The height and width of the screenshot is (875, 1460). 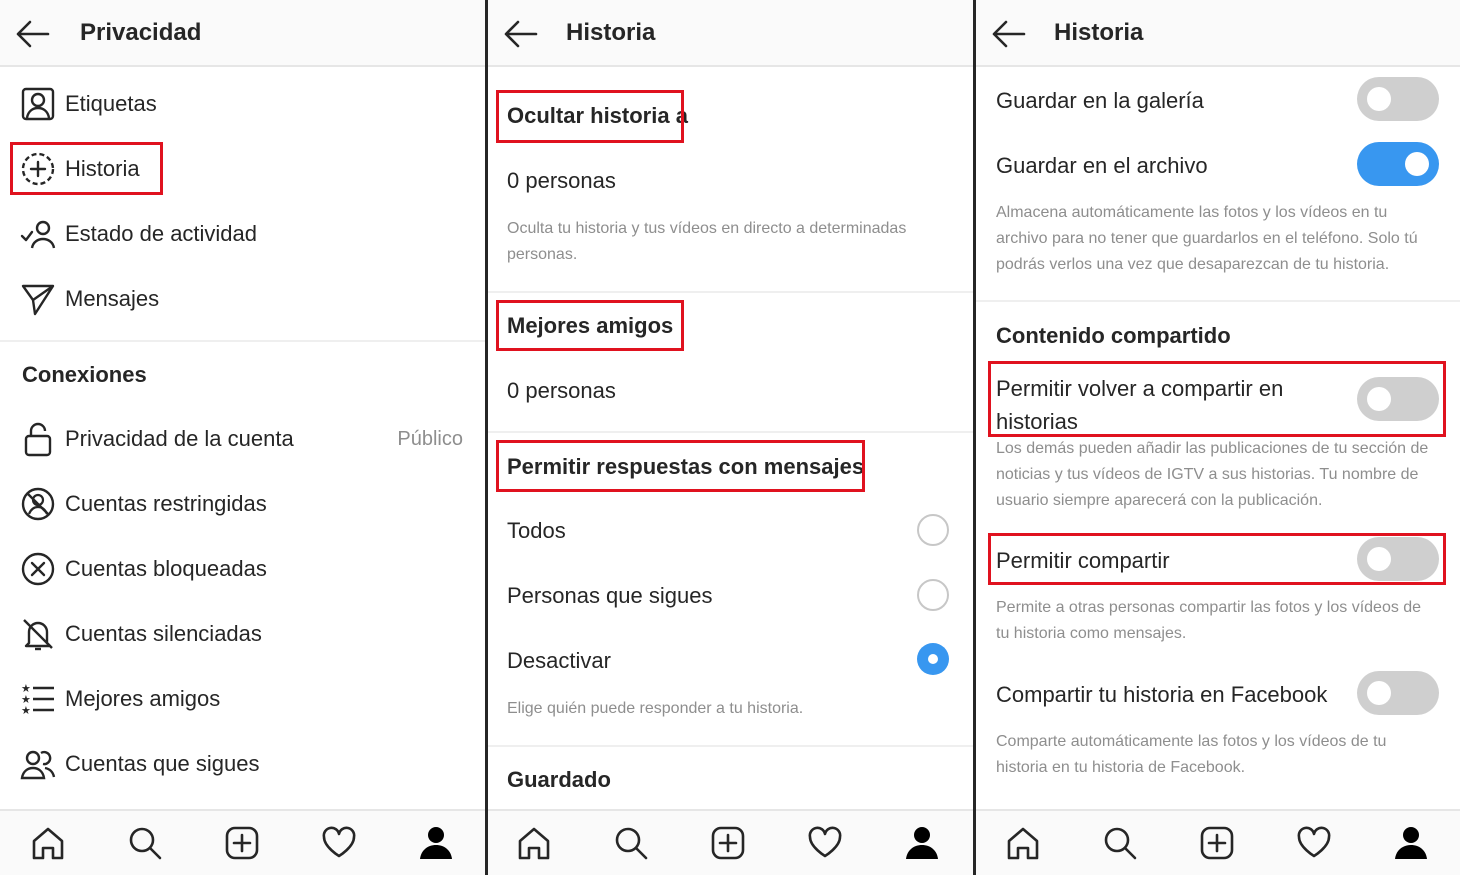 What do you see at coordinates (1113, 335) in the screenshot?
I see `shared-content-heading: Contenido compartido` at bounding box center [1113, 335].